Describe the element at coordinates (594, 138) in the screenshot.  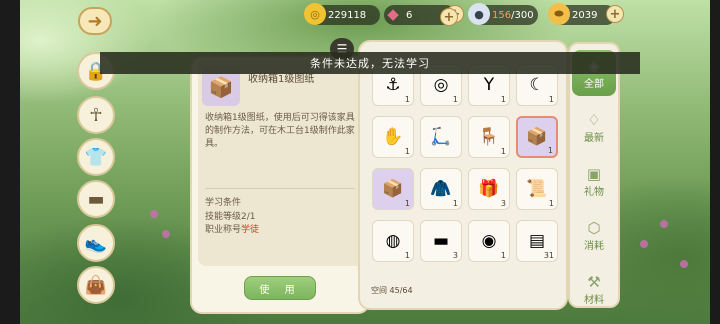
I see `category-label: 最新` at that location.